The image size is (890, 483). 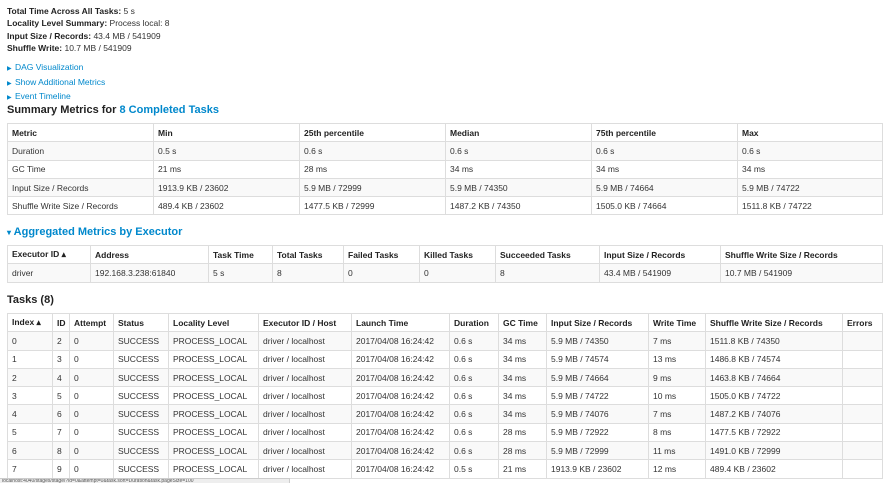 What do you see at coordinates (56, 83) in the screenshot?
I see `show-additional-metrics-link: ▶ Show Additional Metrics` at bounding box center [56, 83].